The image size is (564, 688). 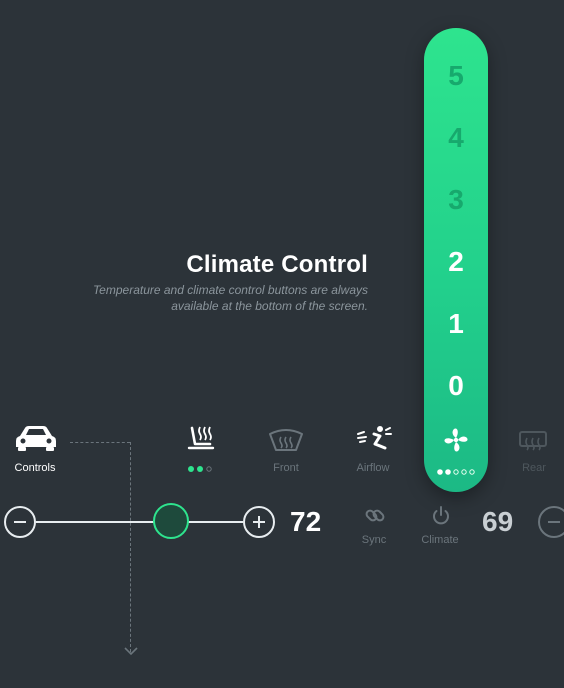 What do you see at coordinates (533, 443) in the screenshot?
I see `rear-defrost-icon` at bounding box center [533, 443].